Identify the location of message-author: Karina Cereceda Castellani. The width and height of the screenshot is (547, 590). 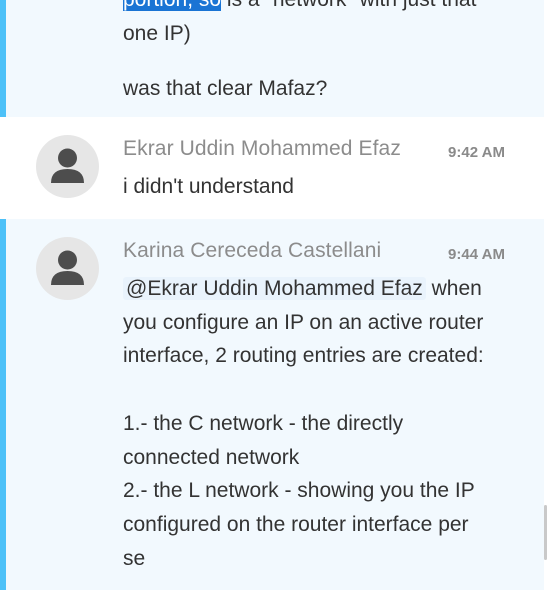
(252, 251).